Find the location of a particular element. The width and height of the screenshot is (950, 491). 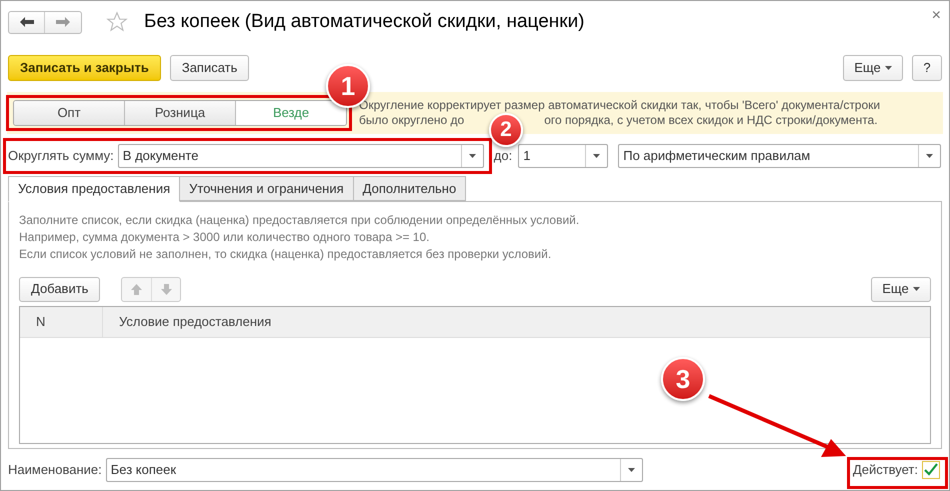

help-button: ? is located at coordinates (927, 67).